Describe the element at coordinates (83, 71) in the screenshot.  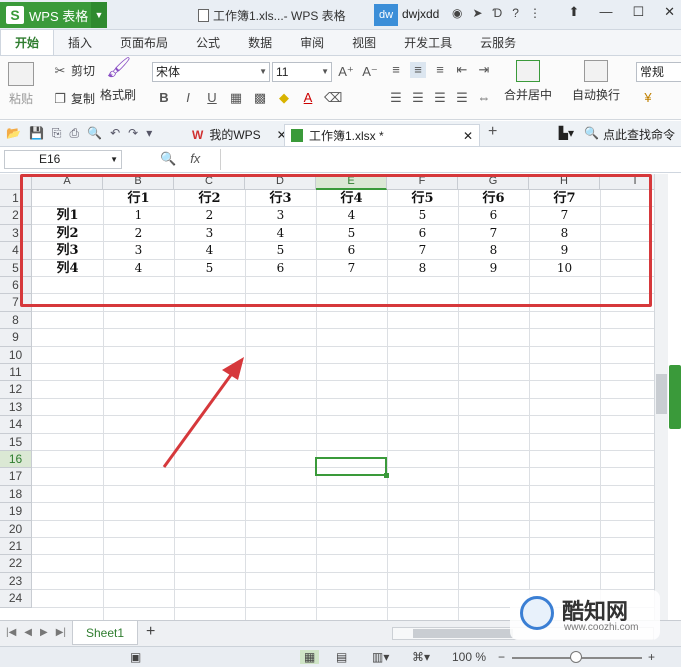
I see `cut-label: 剪切` at that location.